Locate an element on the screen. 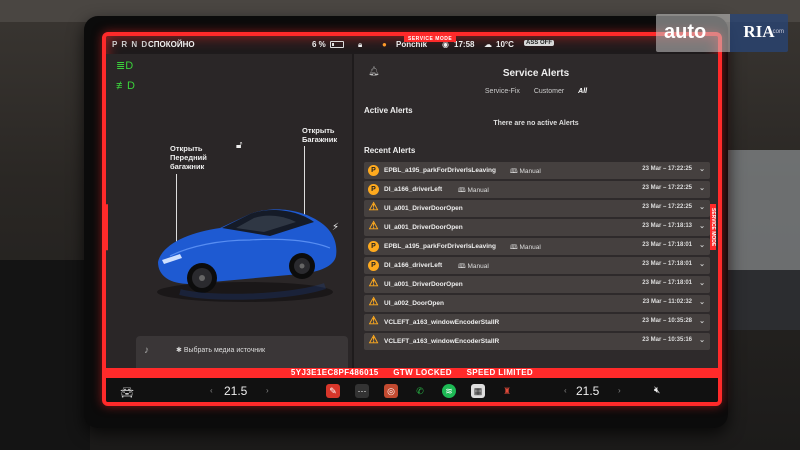  tab-all: All is located at coordinates (582, 91).